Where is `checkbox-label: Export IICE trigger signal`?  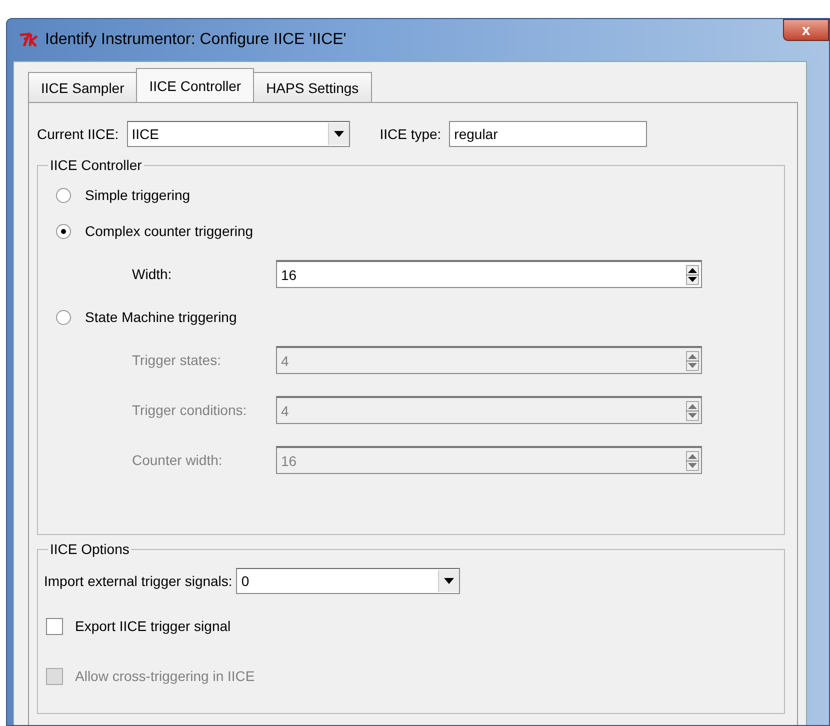 checkbox-label: Export IICE trigger signal is located at coordinates (153, 626).